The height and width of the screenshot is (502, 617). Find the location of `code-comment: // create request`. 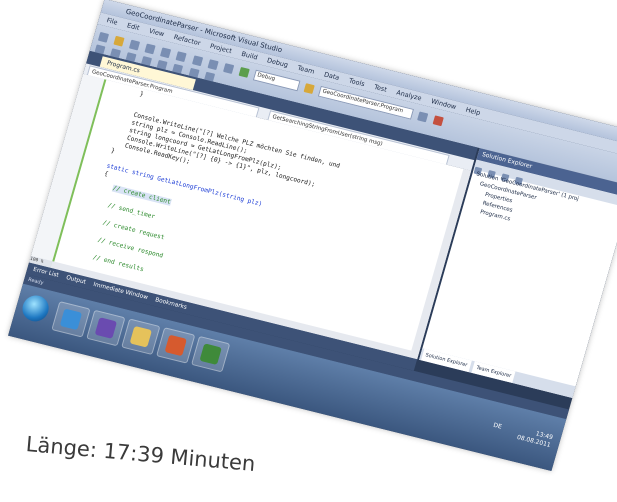

code-comment: // create request is located at coordinates (133, 230).